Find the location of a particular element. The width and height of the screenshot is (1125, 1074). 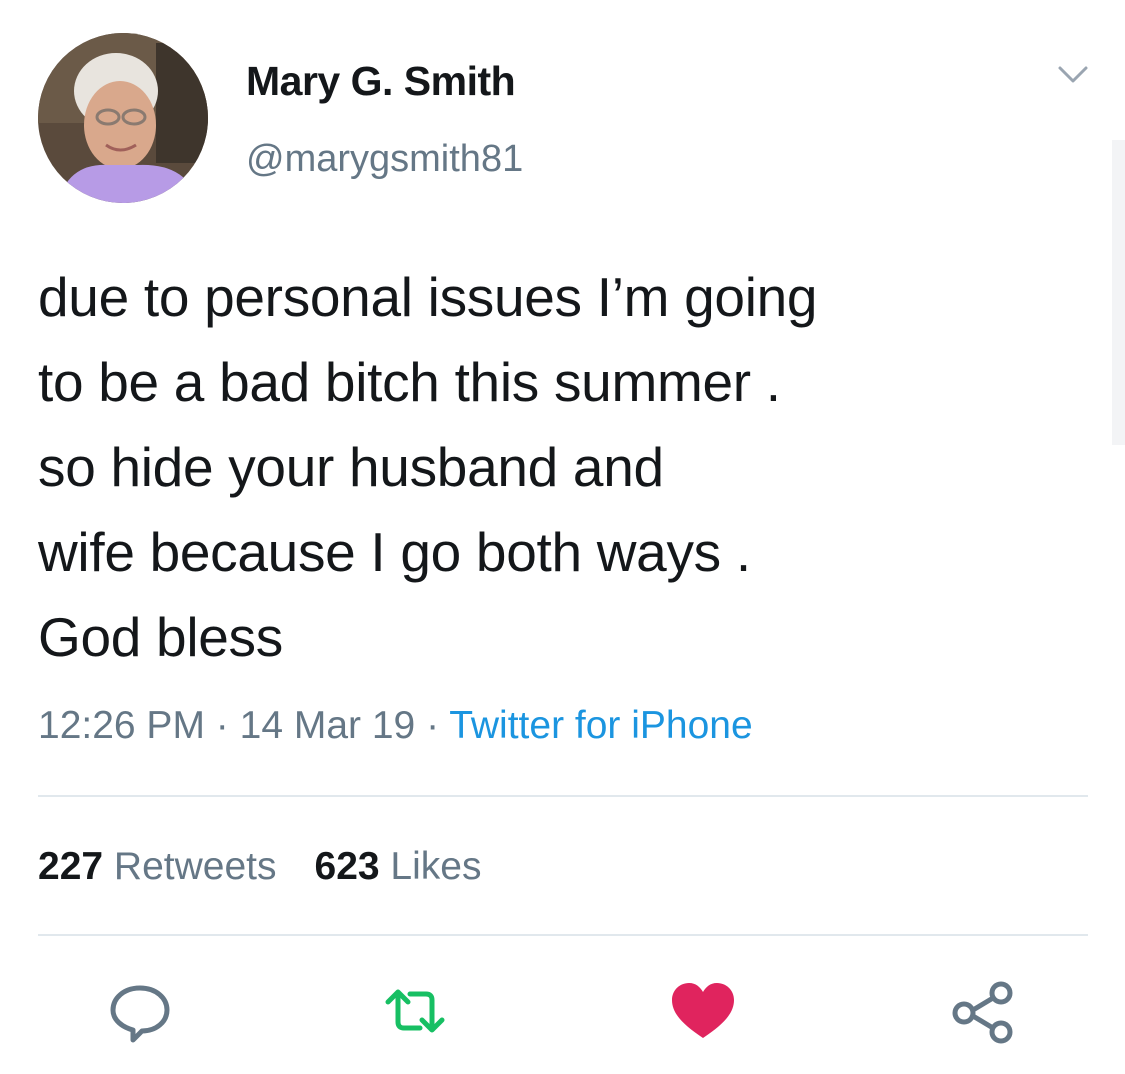

retweet-icon is located at coordinates (415, 1011).